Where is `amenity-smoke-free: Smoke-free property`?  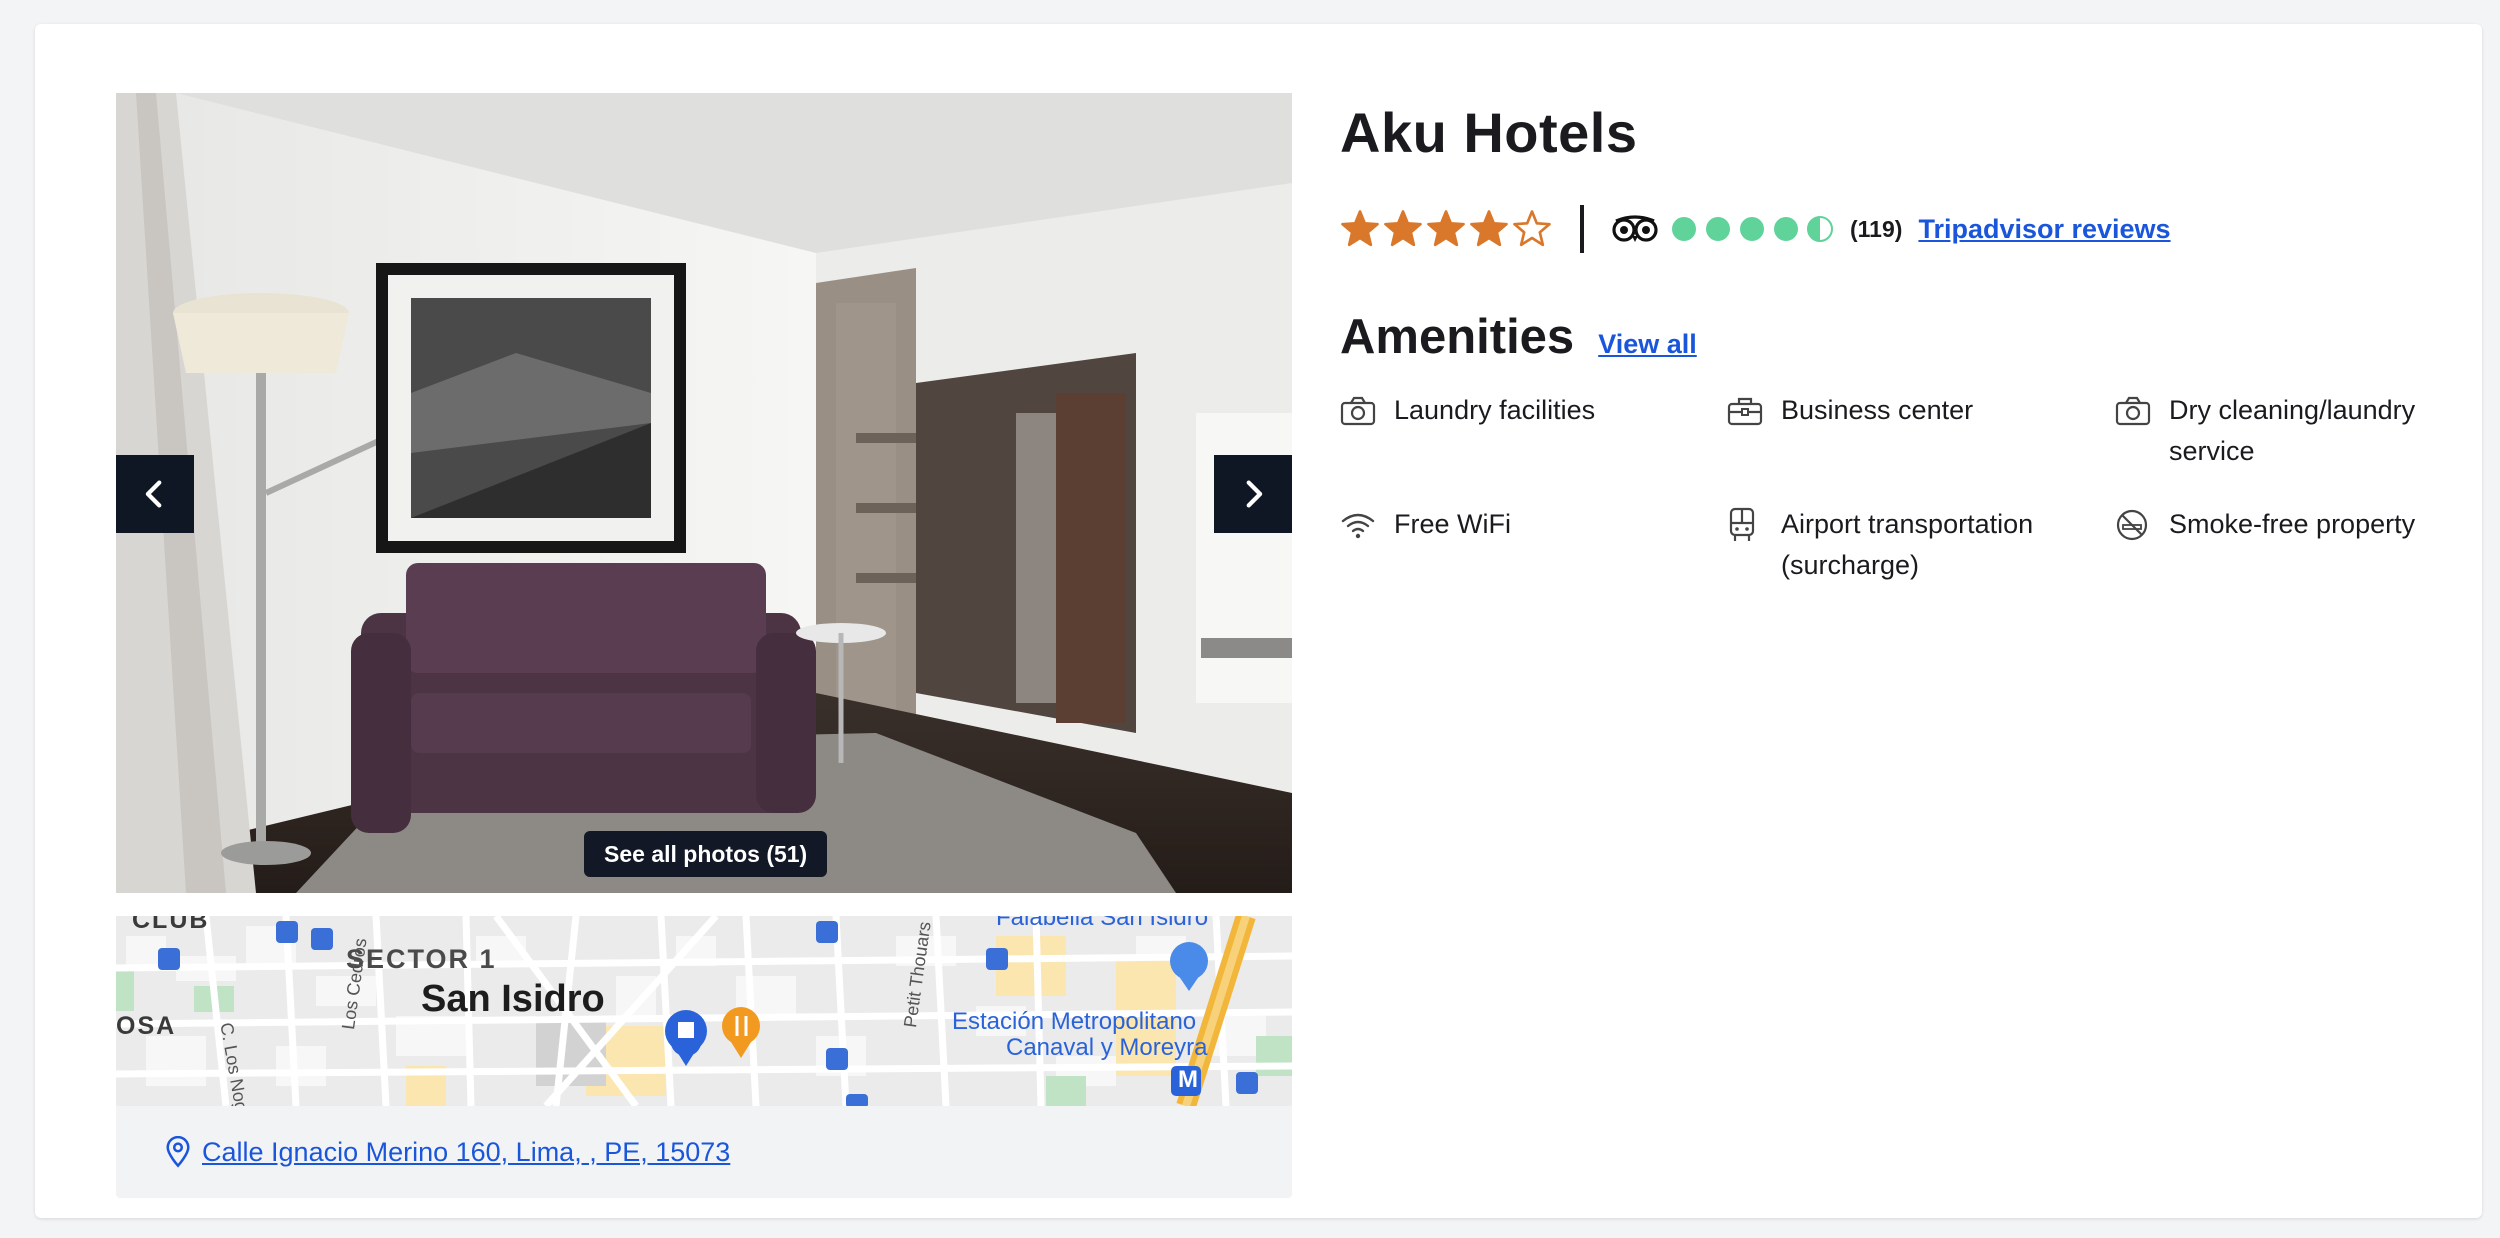
amenity-smoke-free: Smoke-free property is located at coordinates (2292, 524).